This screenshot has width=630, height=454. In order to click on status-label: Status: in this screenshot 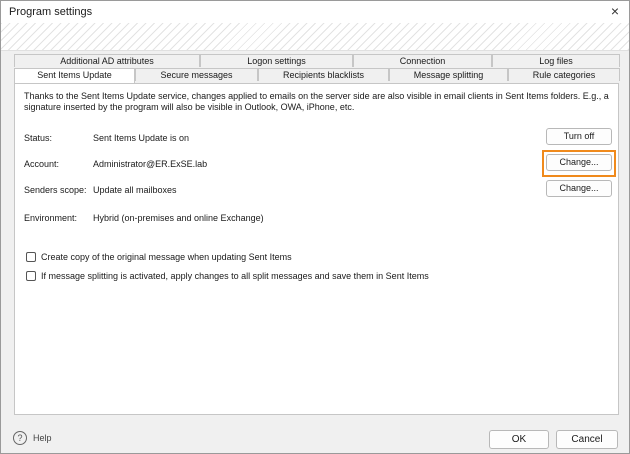, I will do `click(38, 138)`.